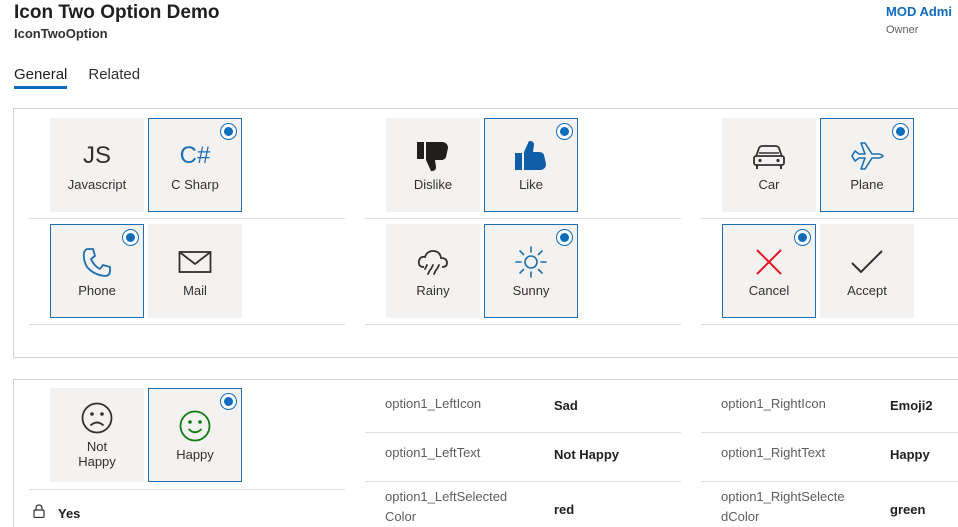  I want to click on option-label: Sunny, so click(531, 290).